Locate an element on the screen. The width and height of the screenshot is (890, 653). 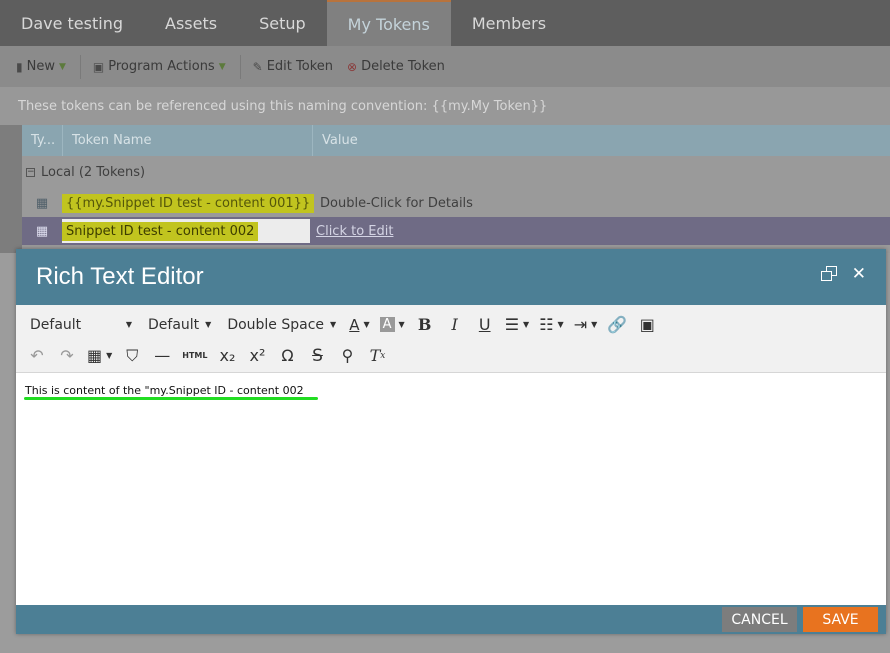
delete-token-label: Delete Token is located at coordinates (403, 66).